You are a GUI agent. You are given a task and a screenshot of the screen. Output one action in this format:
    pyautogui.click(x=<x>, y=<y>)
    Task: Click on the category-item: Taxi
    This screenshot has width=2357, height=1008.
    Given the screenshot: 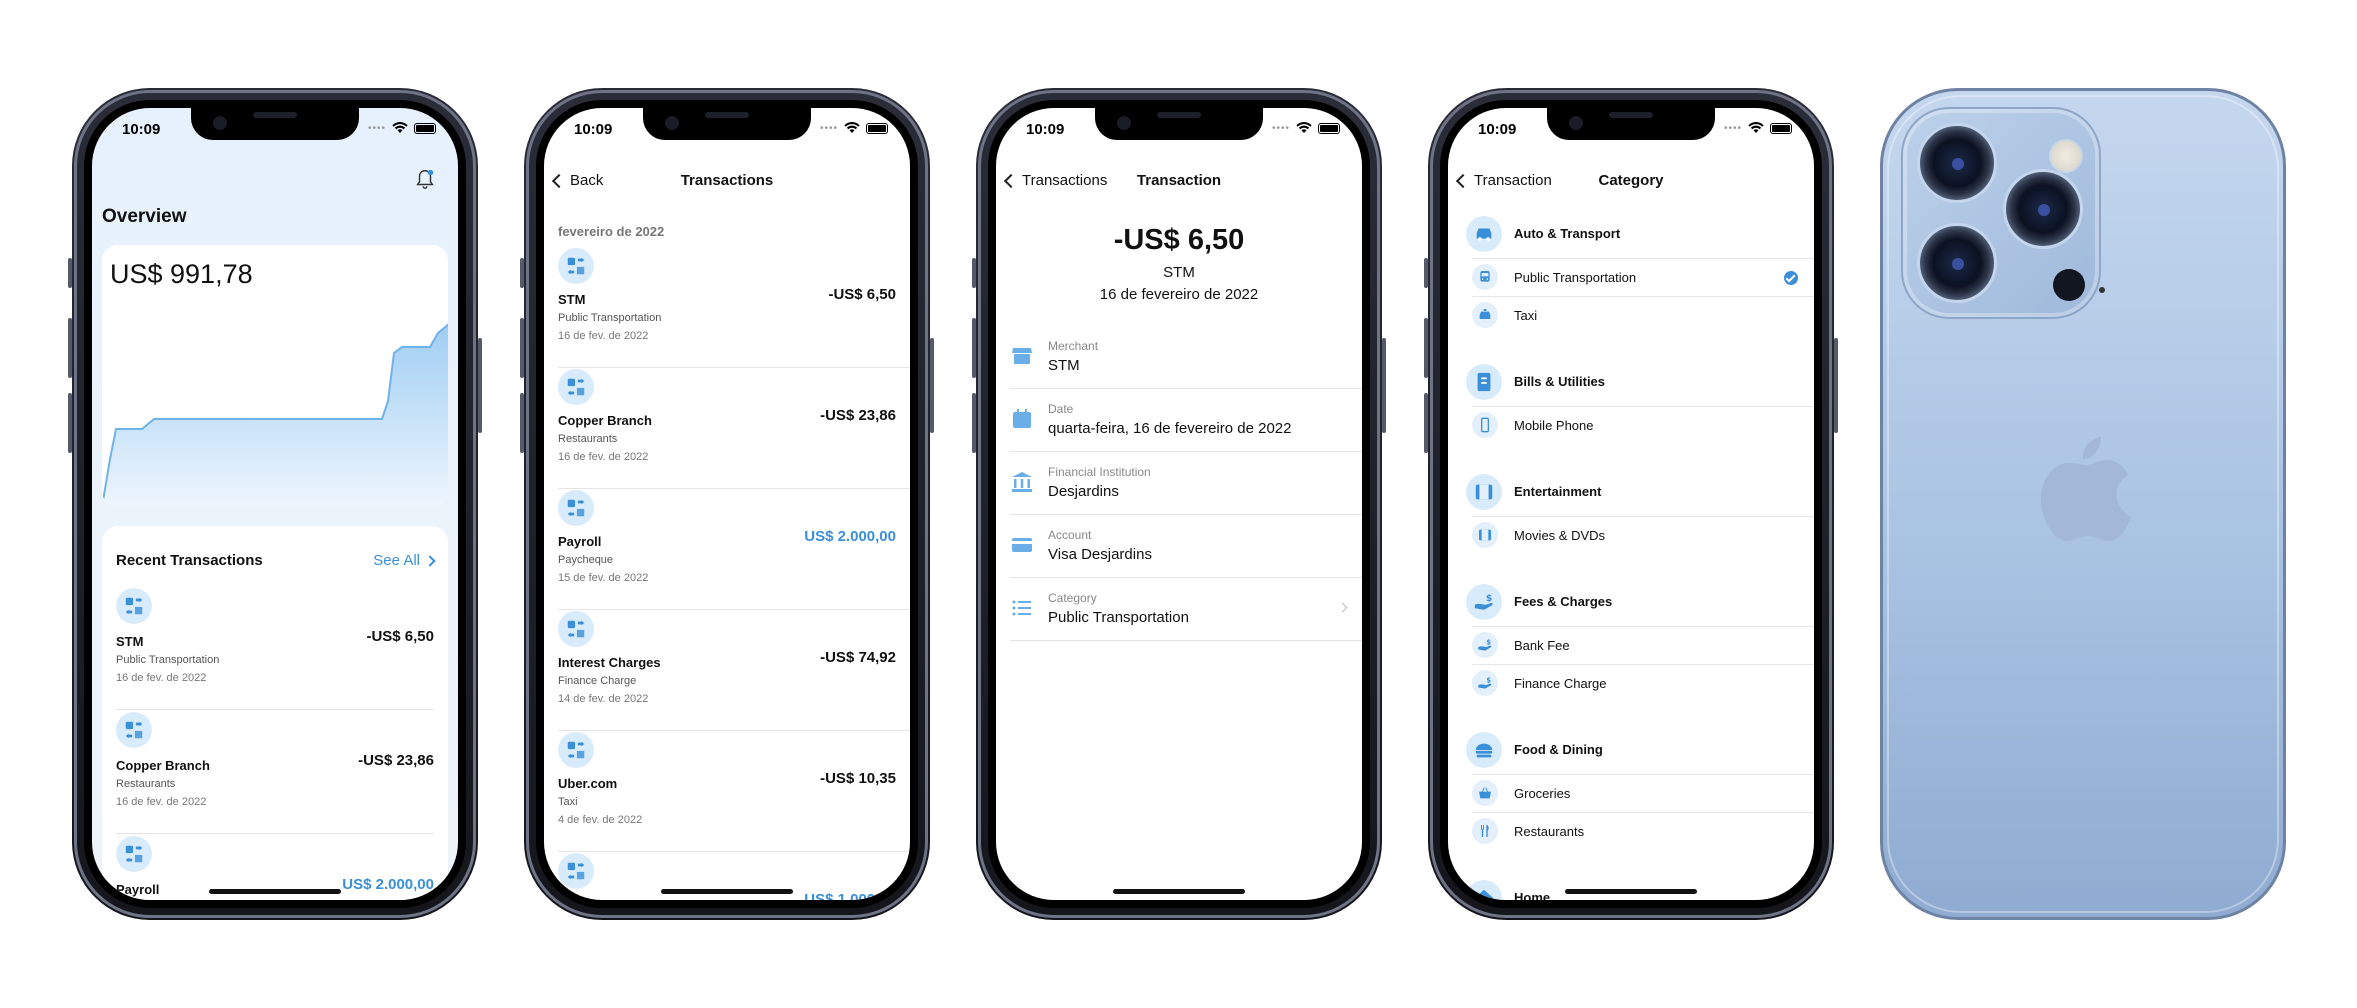 What is the action you would take?
    pyautogui.click(x=1640, y=315)
    